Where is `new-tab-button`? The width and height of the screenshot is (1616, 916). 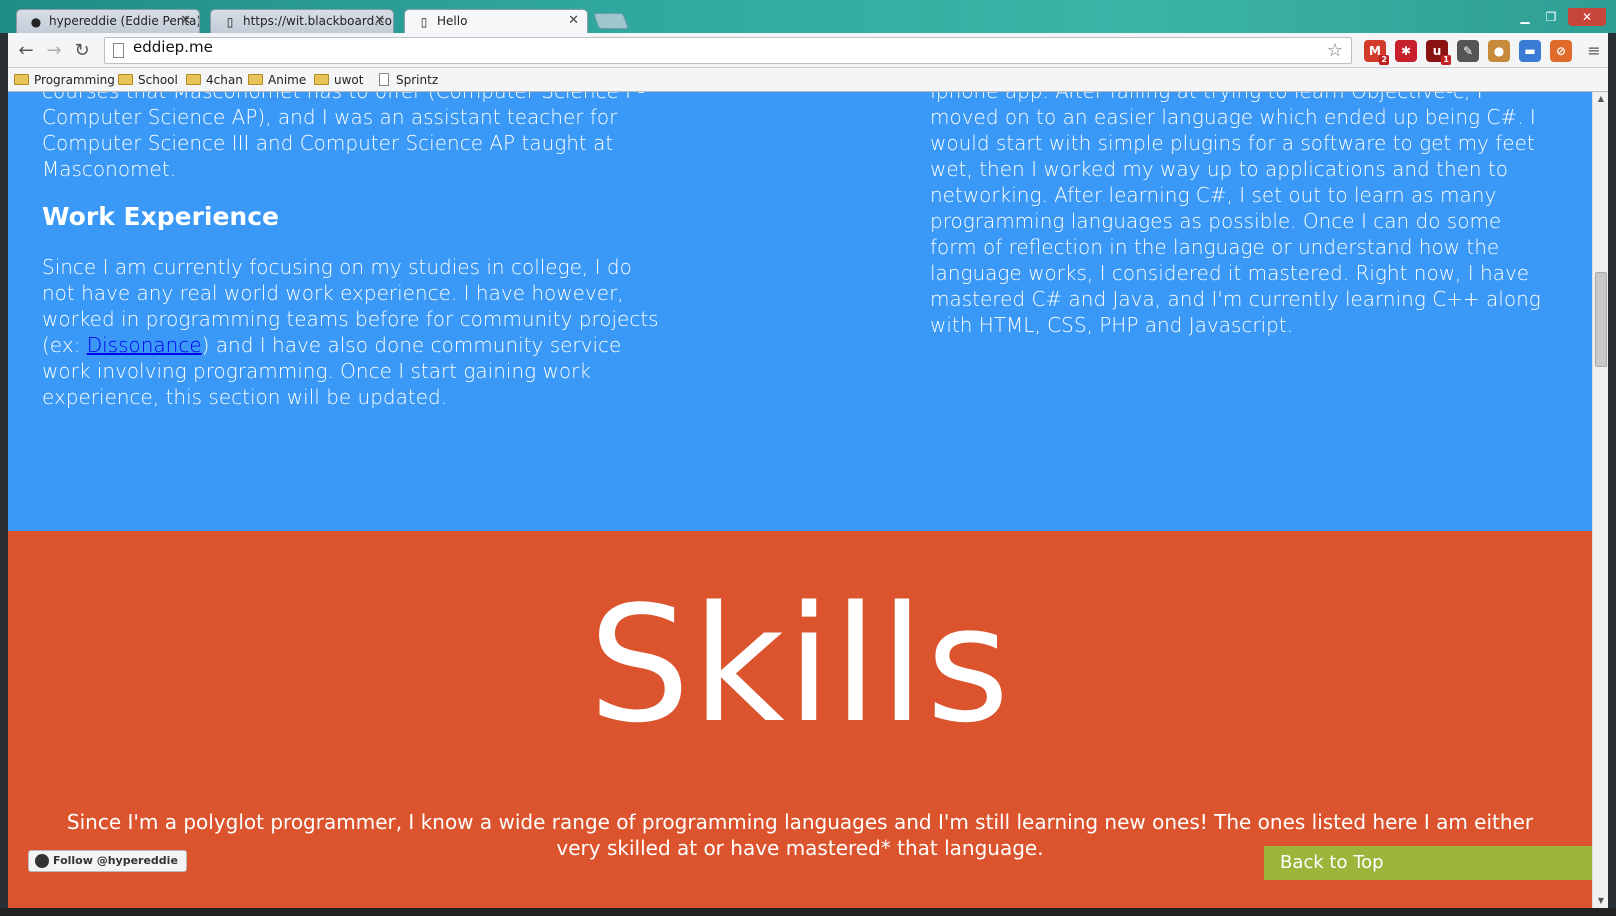
new-tab-button is located at coordinates (611, 21).